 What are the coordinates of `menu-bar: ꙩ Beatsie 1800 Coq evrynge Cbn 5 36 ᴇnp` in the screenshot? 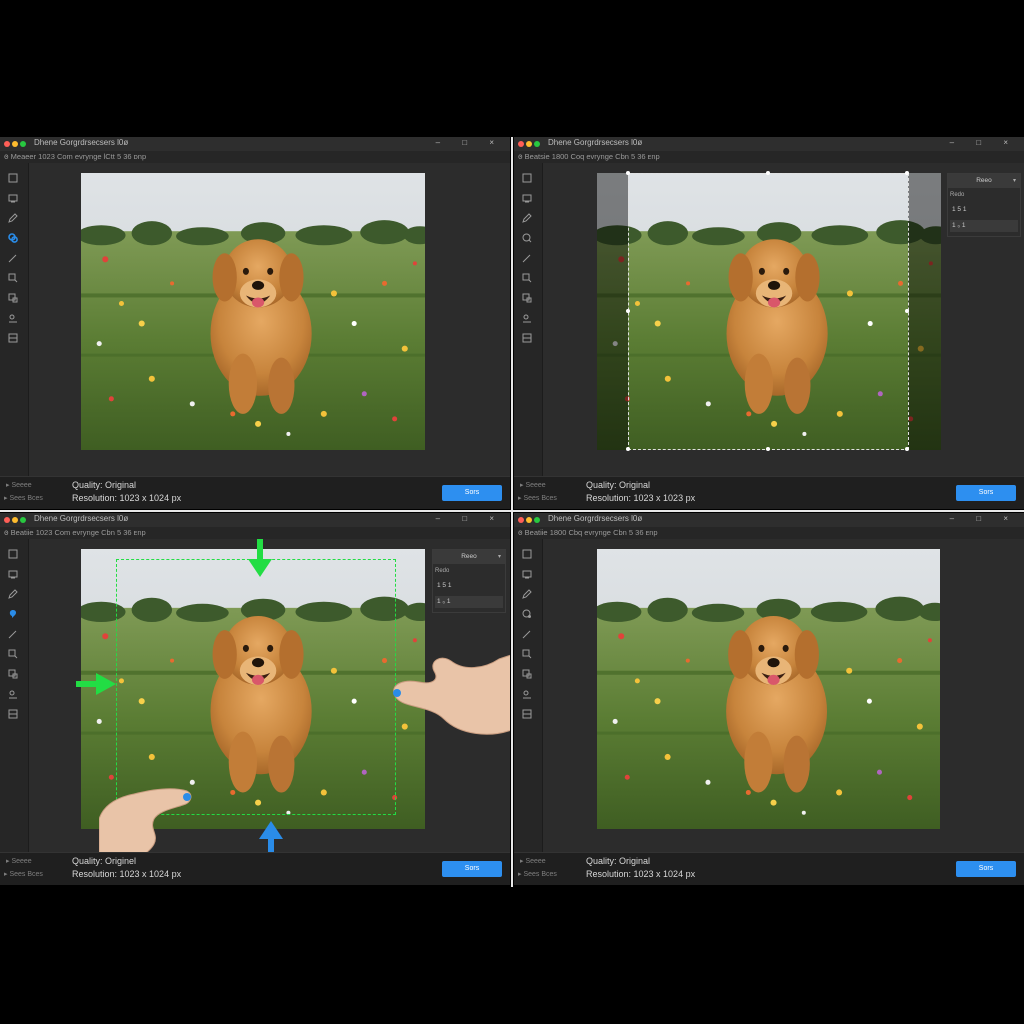 It's located at (769, 157).